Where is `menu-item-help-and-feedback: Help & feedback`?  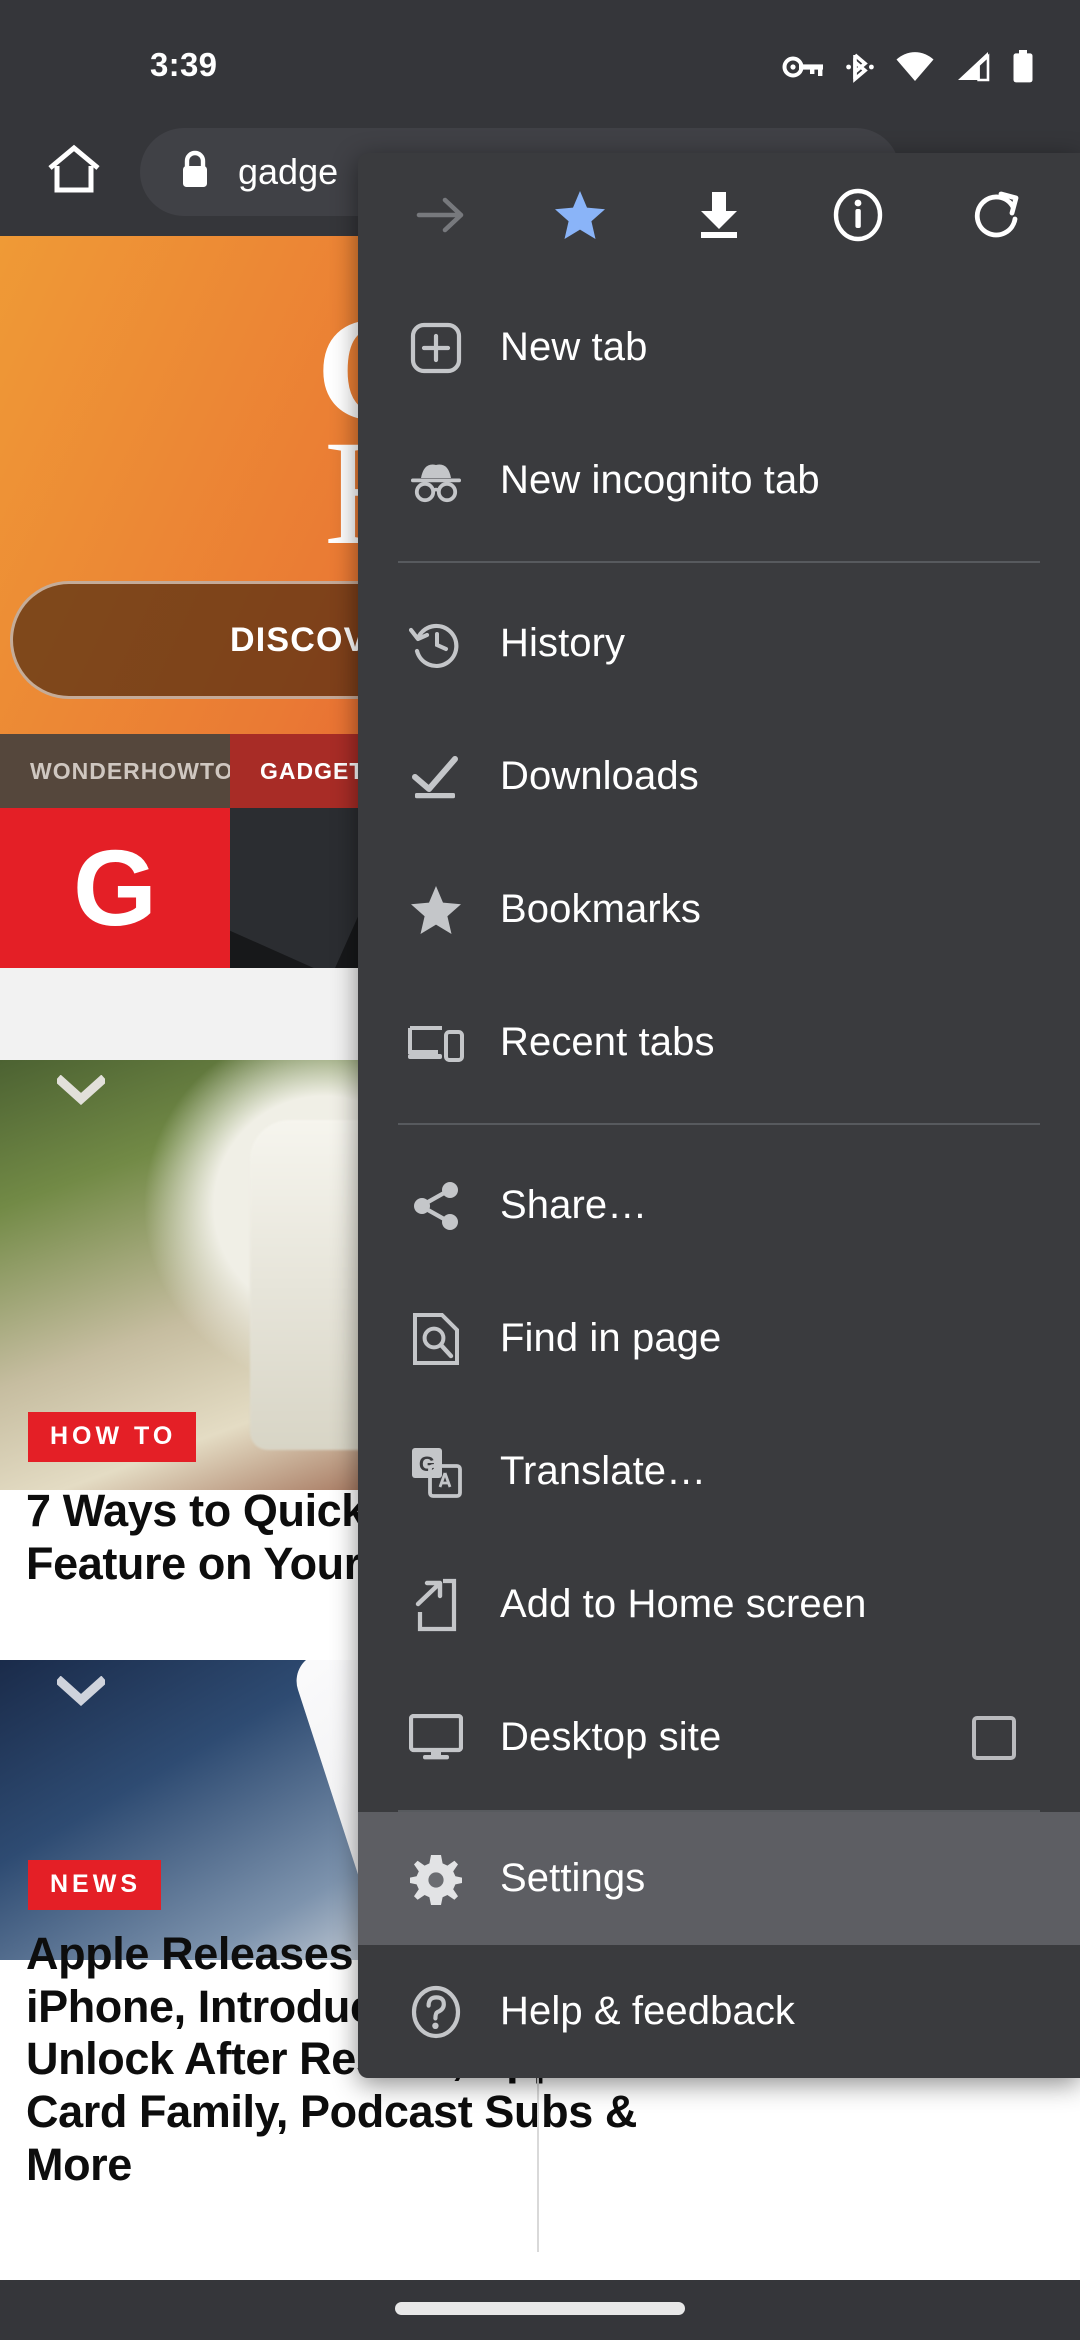
menu-item-help-and-feedback: Help & feedback is located at coordinates (719, 2011).